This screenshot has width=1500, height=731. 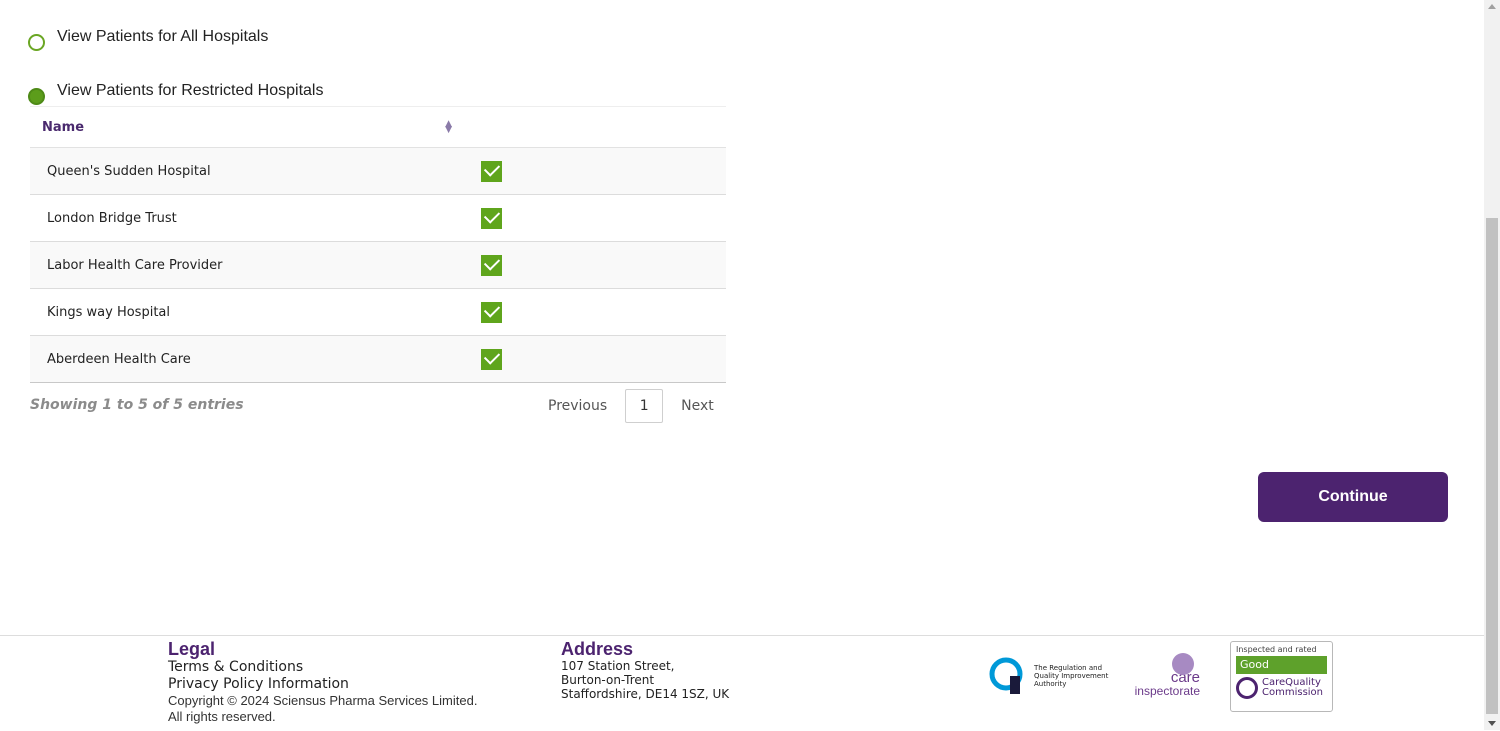 What do you see at coordinates (1247, 688) in the screenshot?
I see `cqc-q-icon` at bounding box center [1247, 688].